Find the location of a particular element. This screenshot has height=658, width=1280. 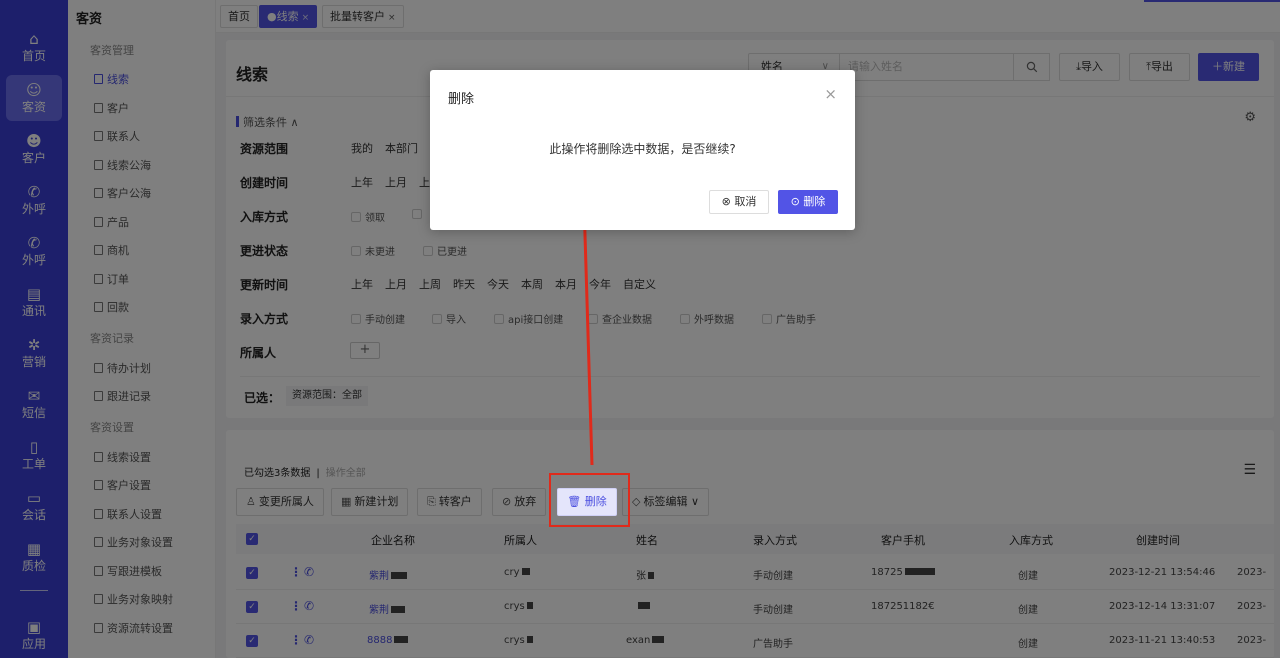

button-label: 删除 is located at coordinates (814, 201).